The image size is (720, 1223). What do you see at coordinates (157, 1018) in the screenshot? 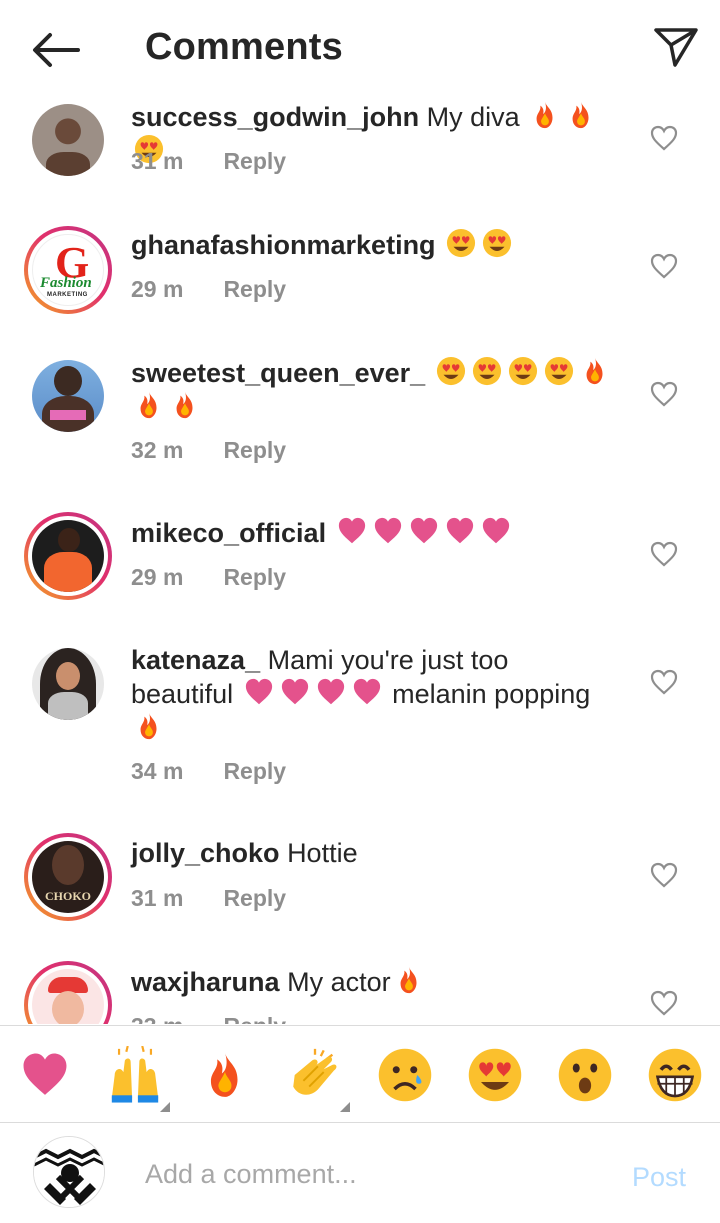
I see `comment-timestamp: 33 m` at bounding box center [157, 1018].